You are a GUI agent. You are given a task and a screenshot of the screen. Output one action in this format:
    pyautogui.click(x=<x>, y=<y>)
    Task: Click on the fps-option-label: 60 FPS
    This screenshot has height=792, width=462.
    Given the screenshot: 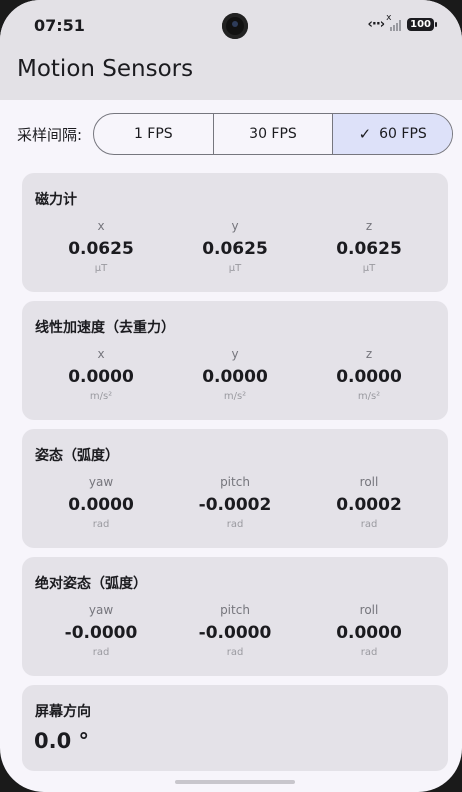 What is the action you would take?
    pyautogui.click(x=403, y=134)
    